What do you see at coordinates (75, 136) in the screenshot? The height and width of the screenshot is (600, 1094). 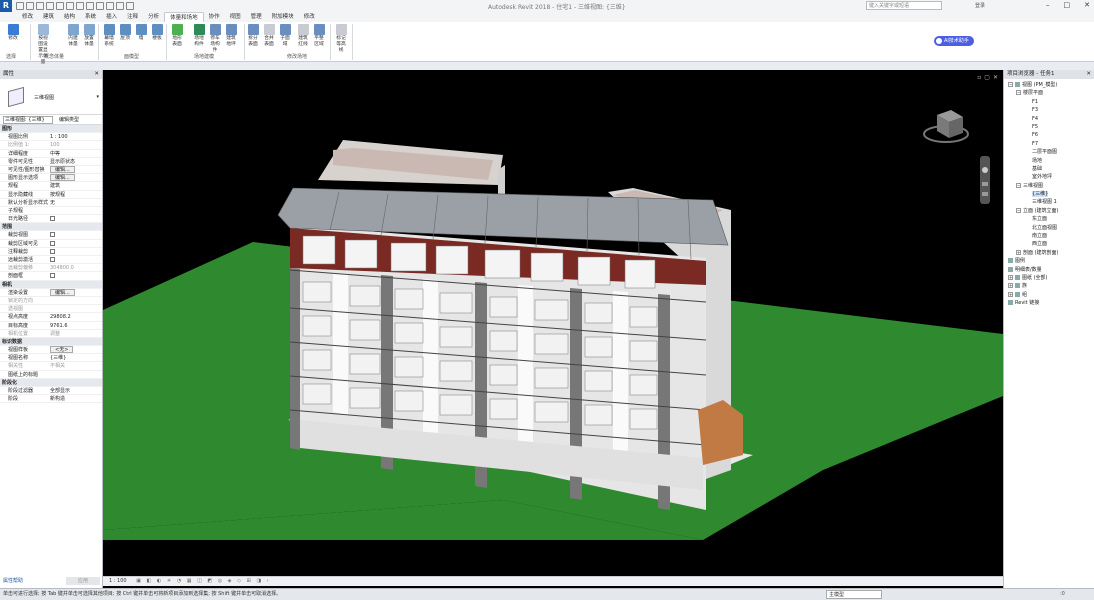 I see `property-value: 1 : 100` at bounding box center [75, 136].